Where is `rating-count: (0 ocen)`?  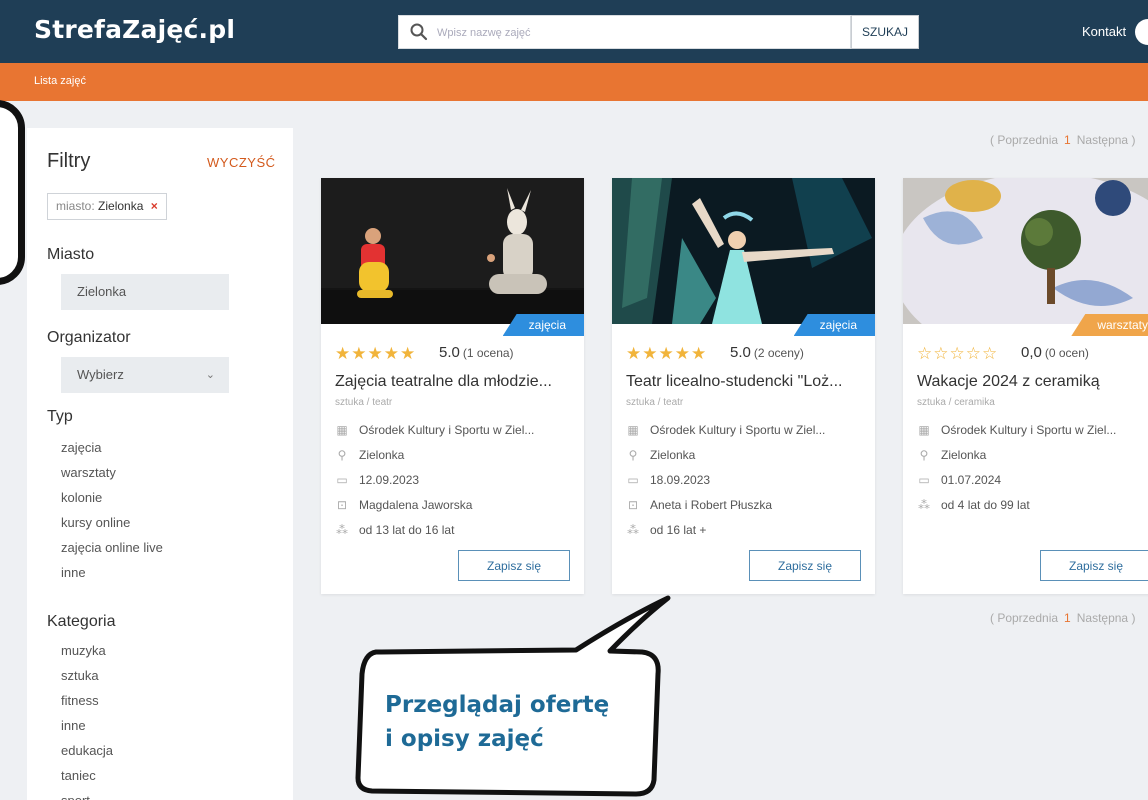 rating-count: (0 ocen) is located at coordinates (1066, 353).